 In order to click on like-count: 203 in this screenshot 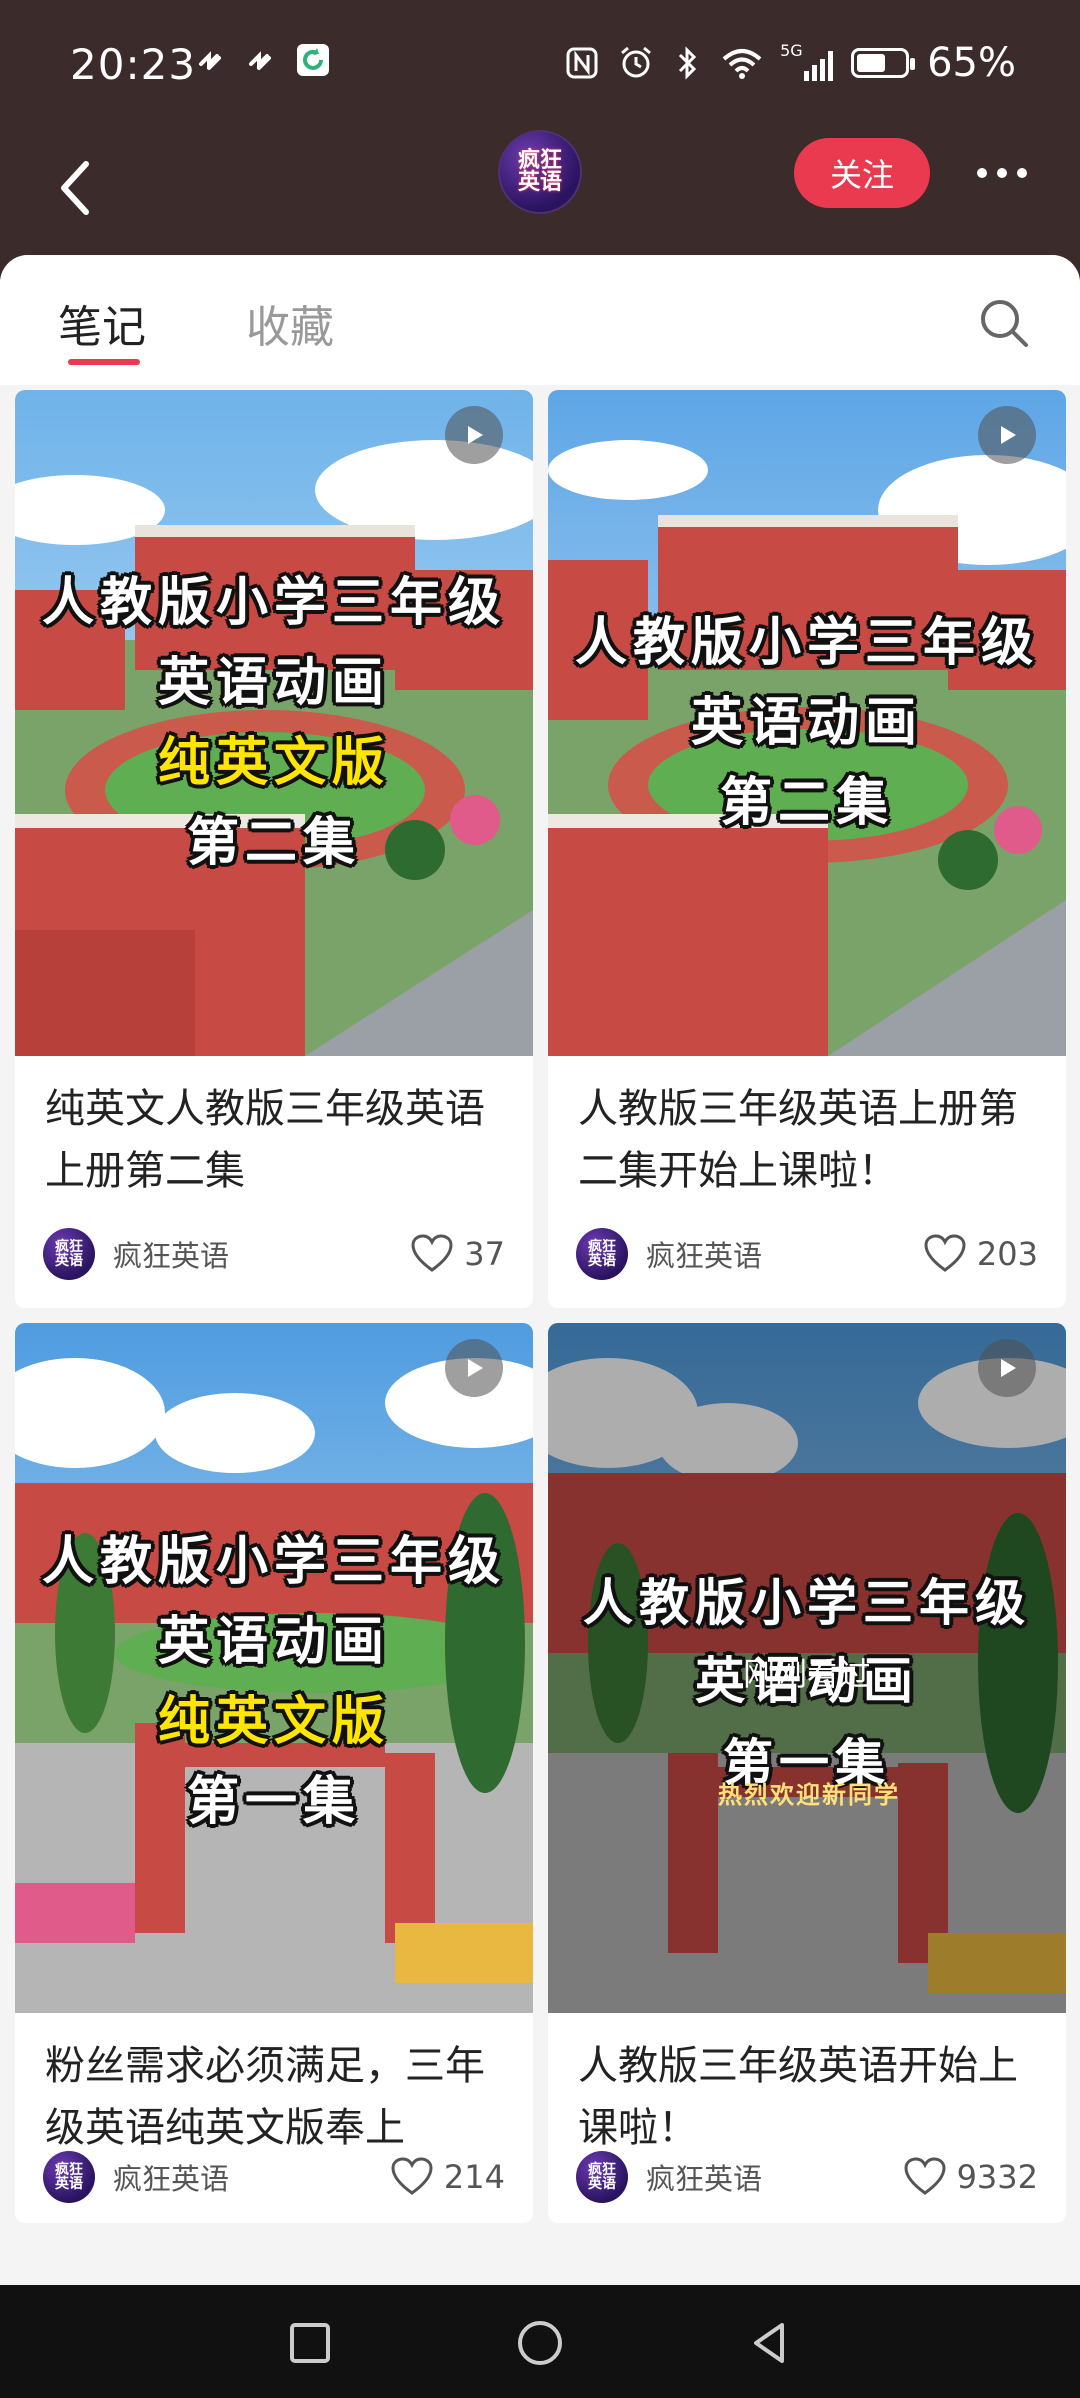, I will do `click(1007, 1254)`.